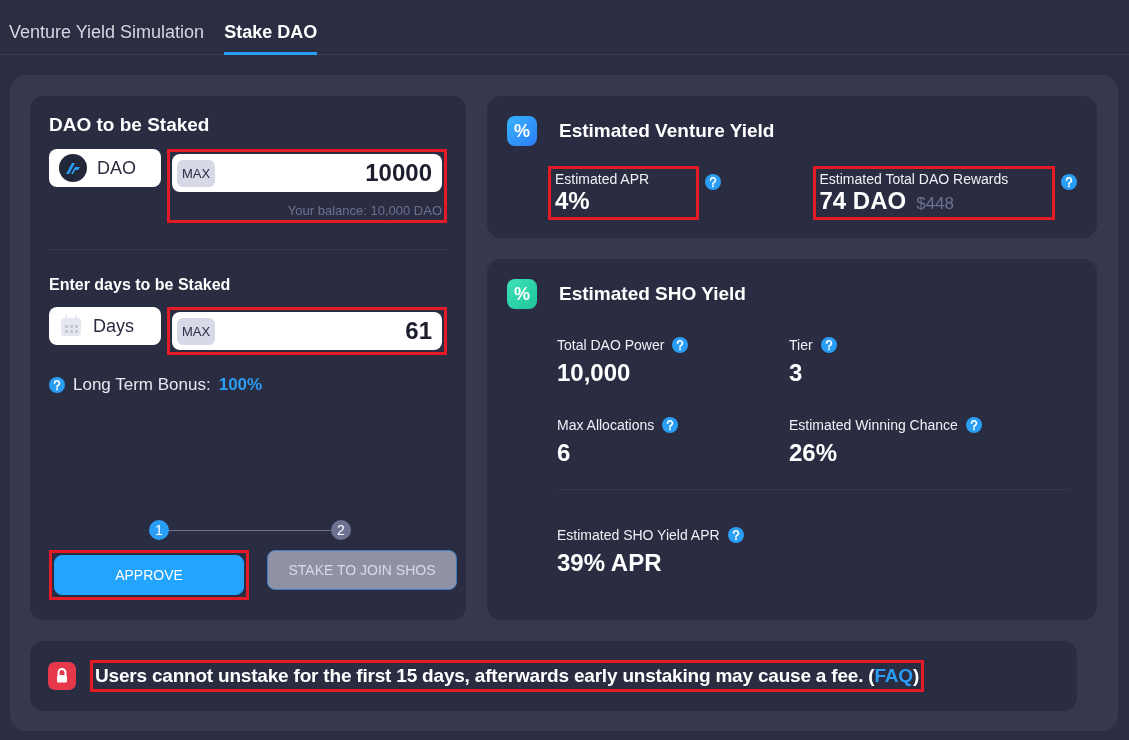 This screenshot has height=740, width=1129. I want to click on step-indicator: 2, so click(341, 530).